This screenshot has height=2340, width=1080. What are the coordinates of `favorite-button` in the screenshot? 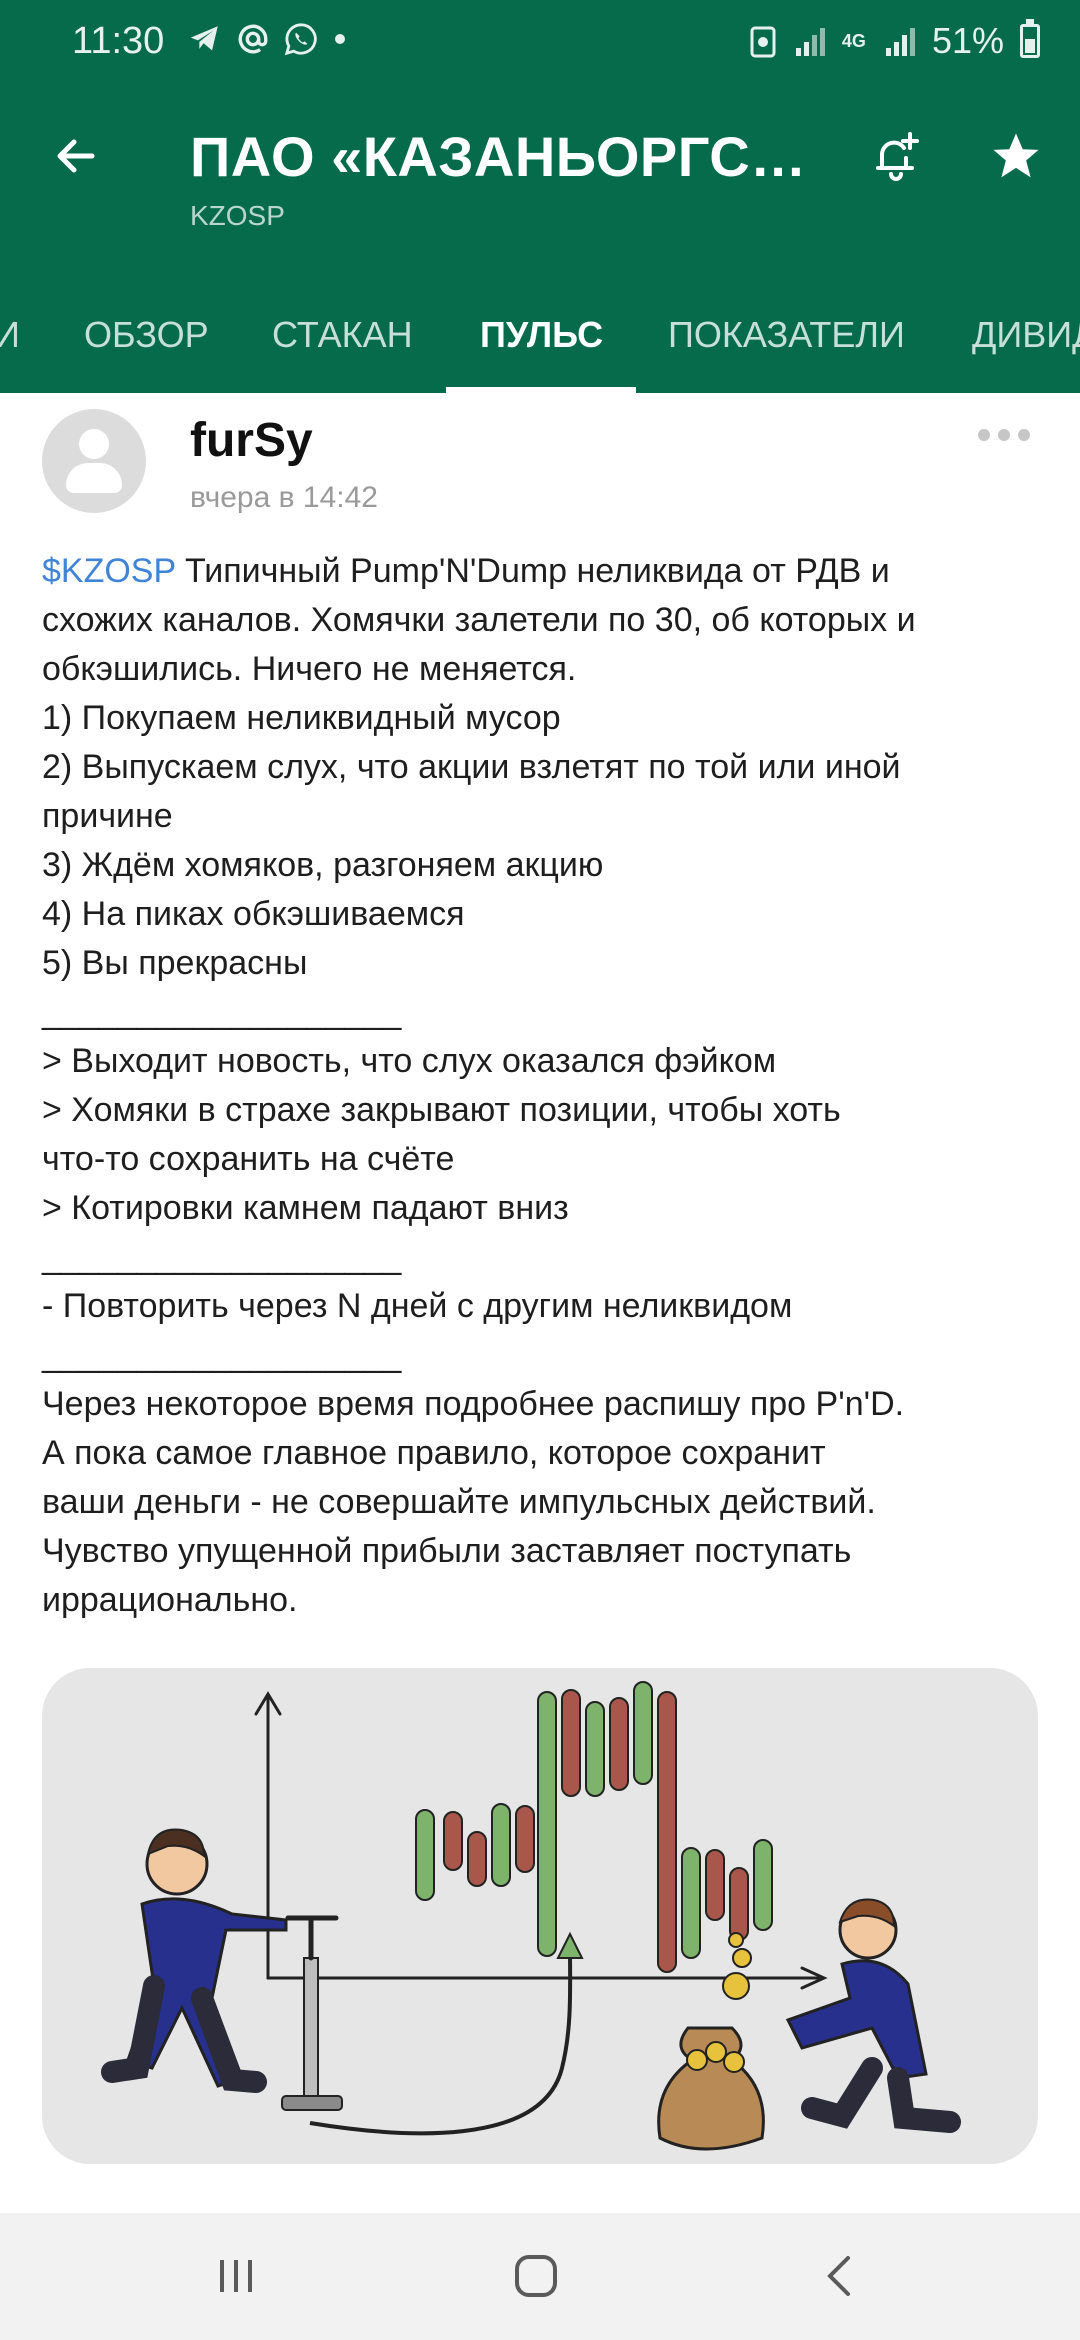 It's located at (1016, 156).